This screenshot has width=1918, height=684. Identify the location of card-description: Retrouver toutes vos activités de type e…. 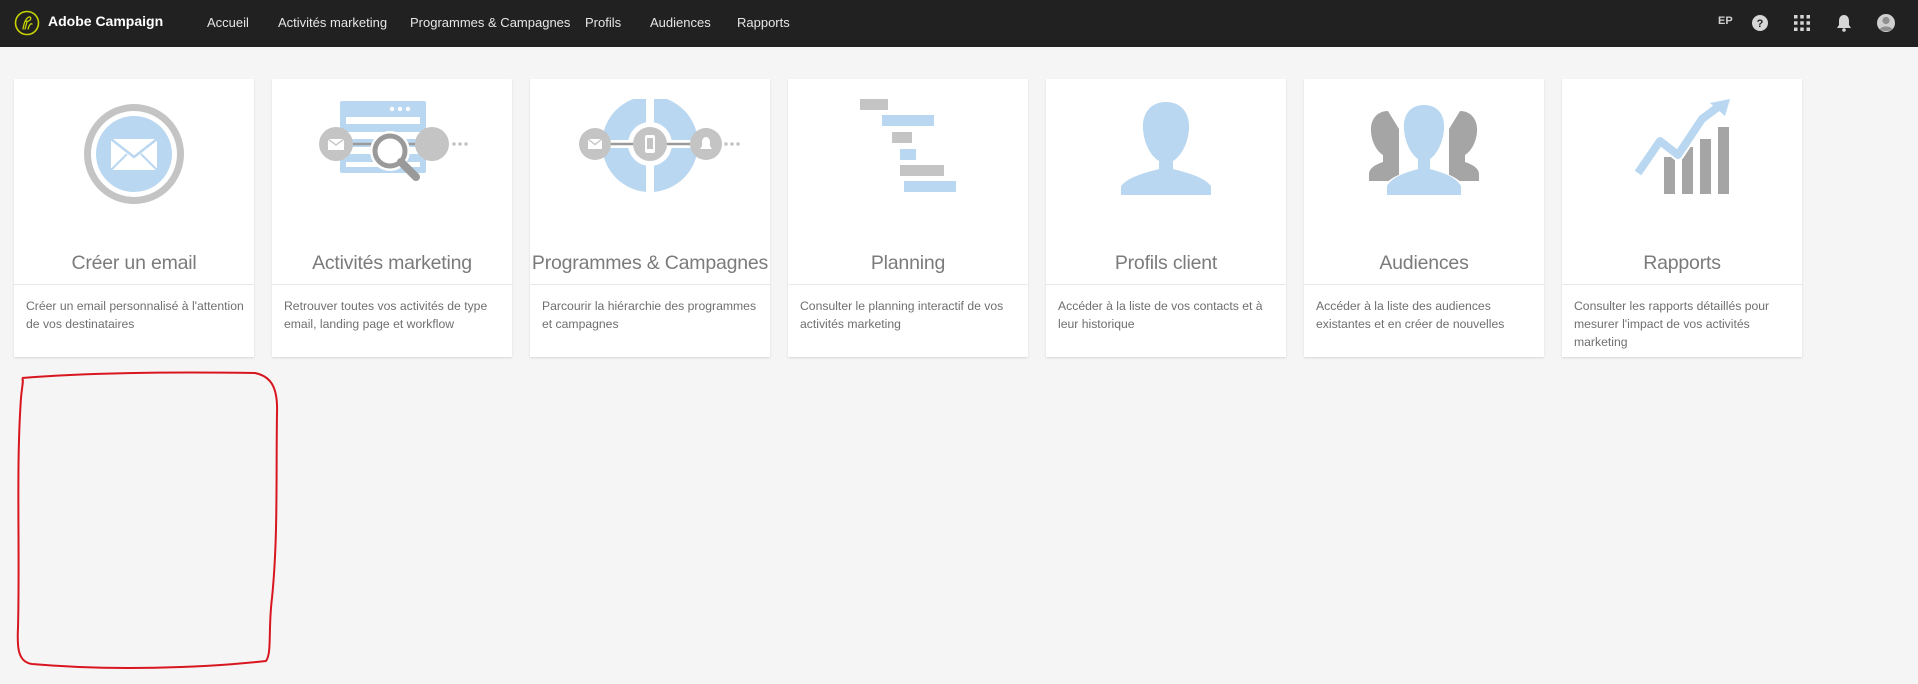
(386, 315).